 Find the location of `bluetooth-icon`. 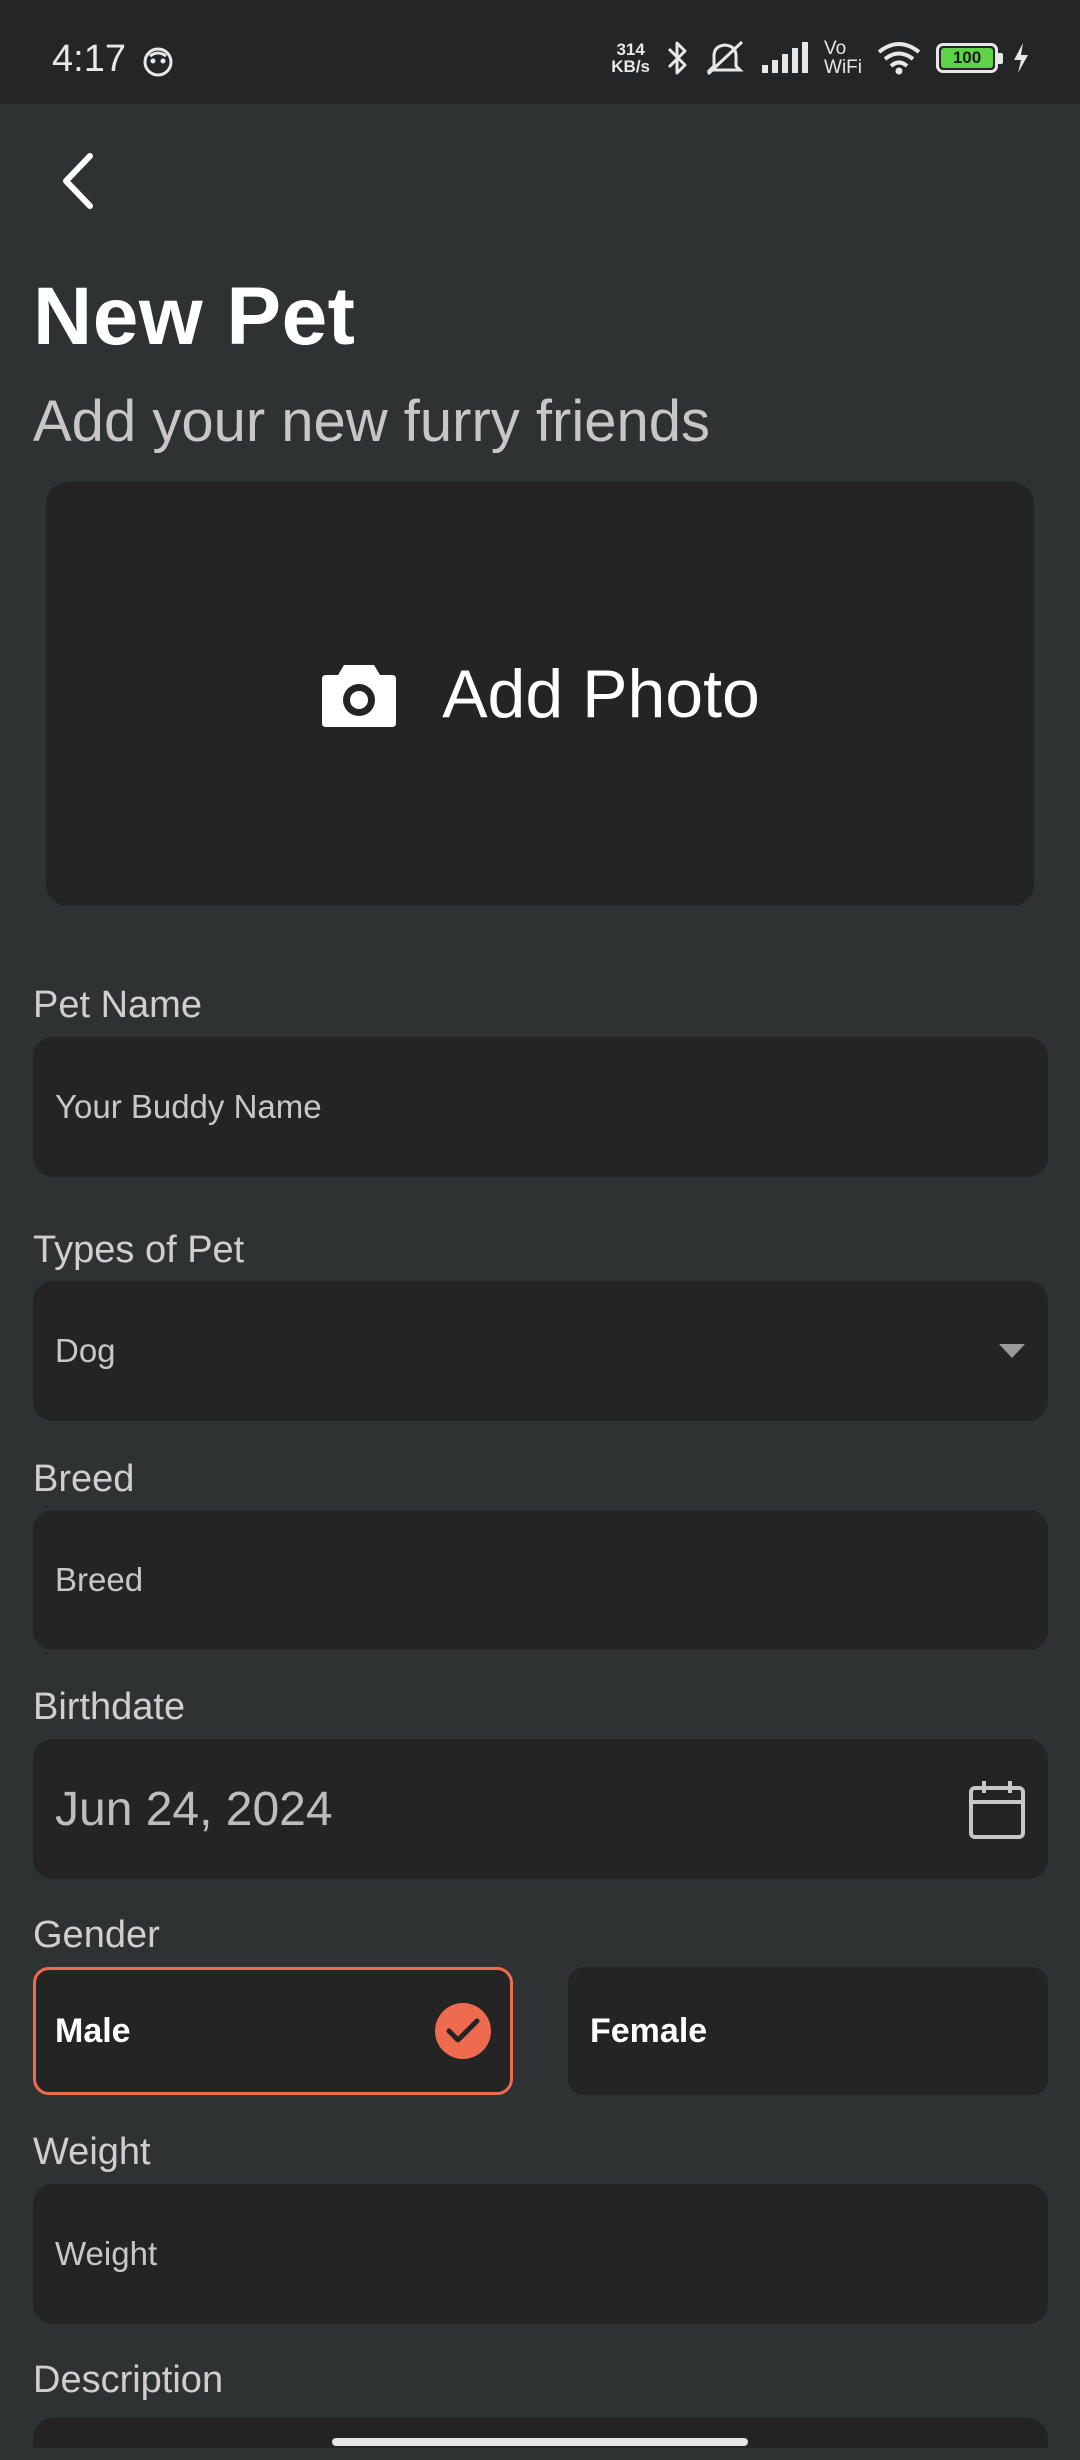

bluetooth-icon is located at coordinates (677, 58).